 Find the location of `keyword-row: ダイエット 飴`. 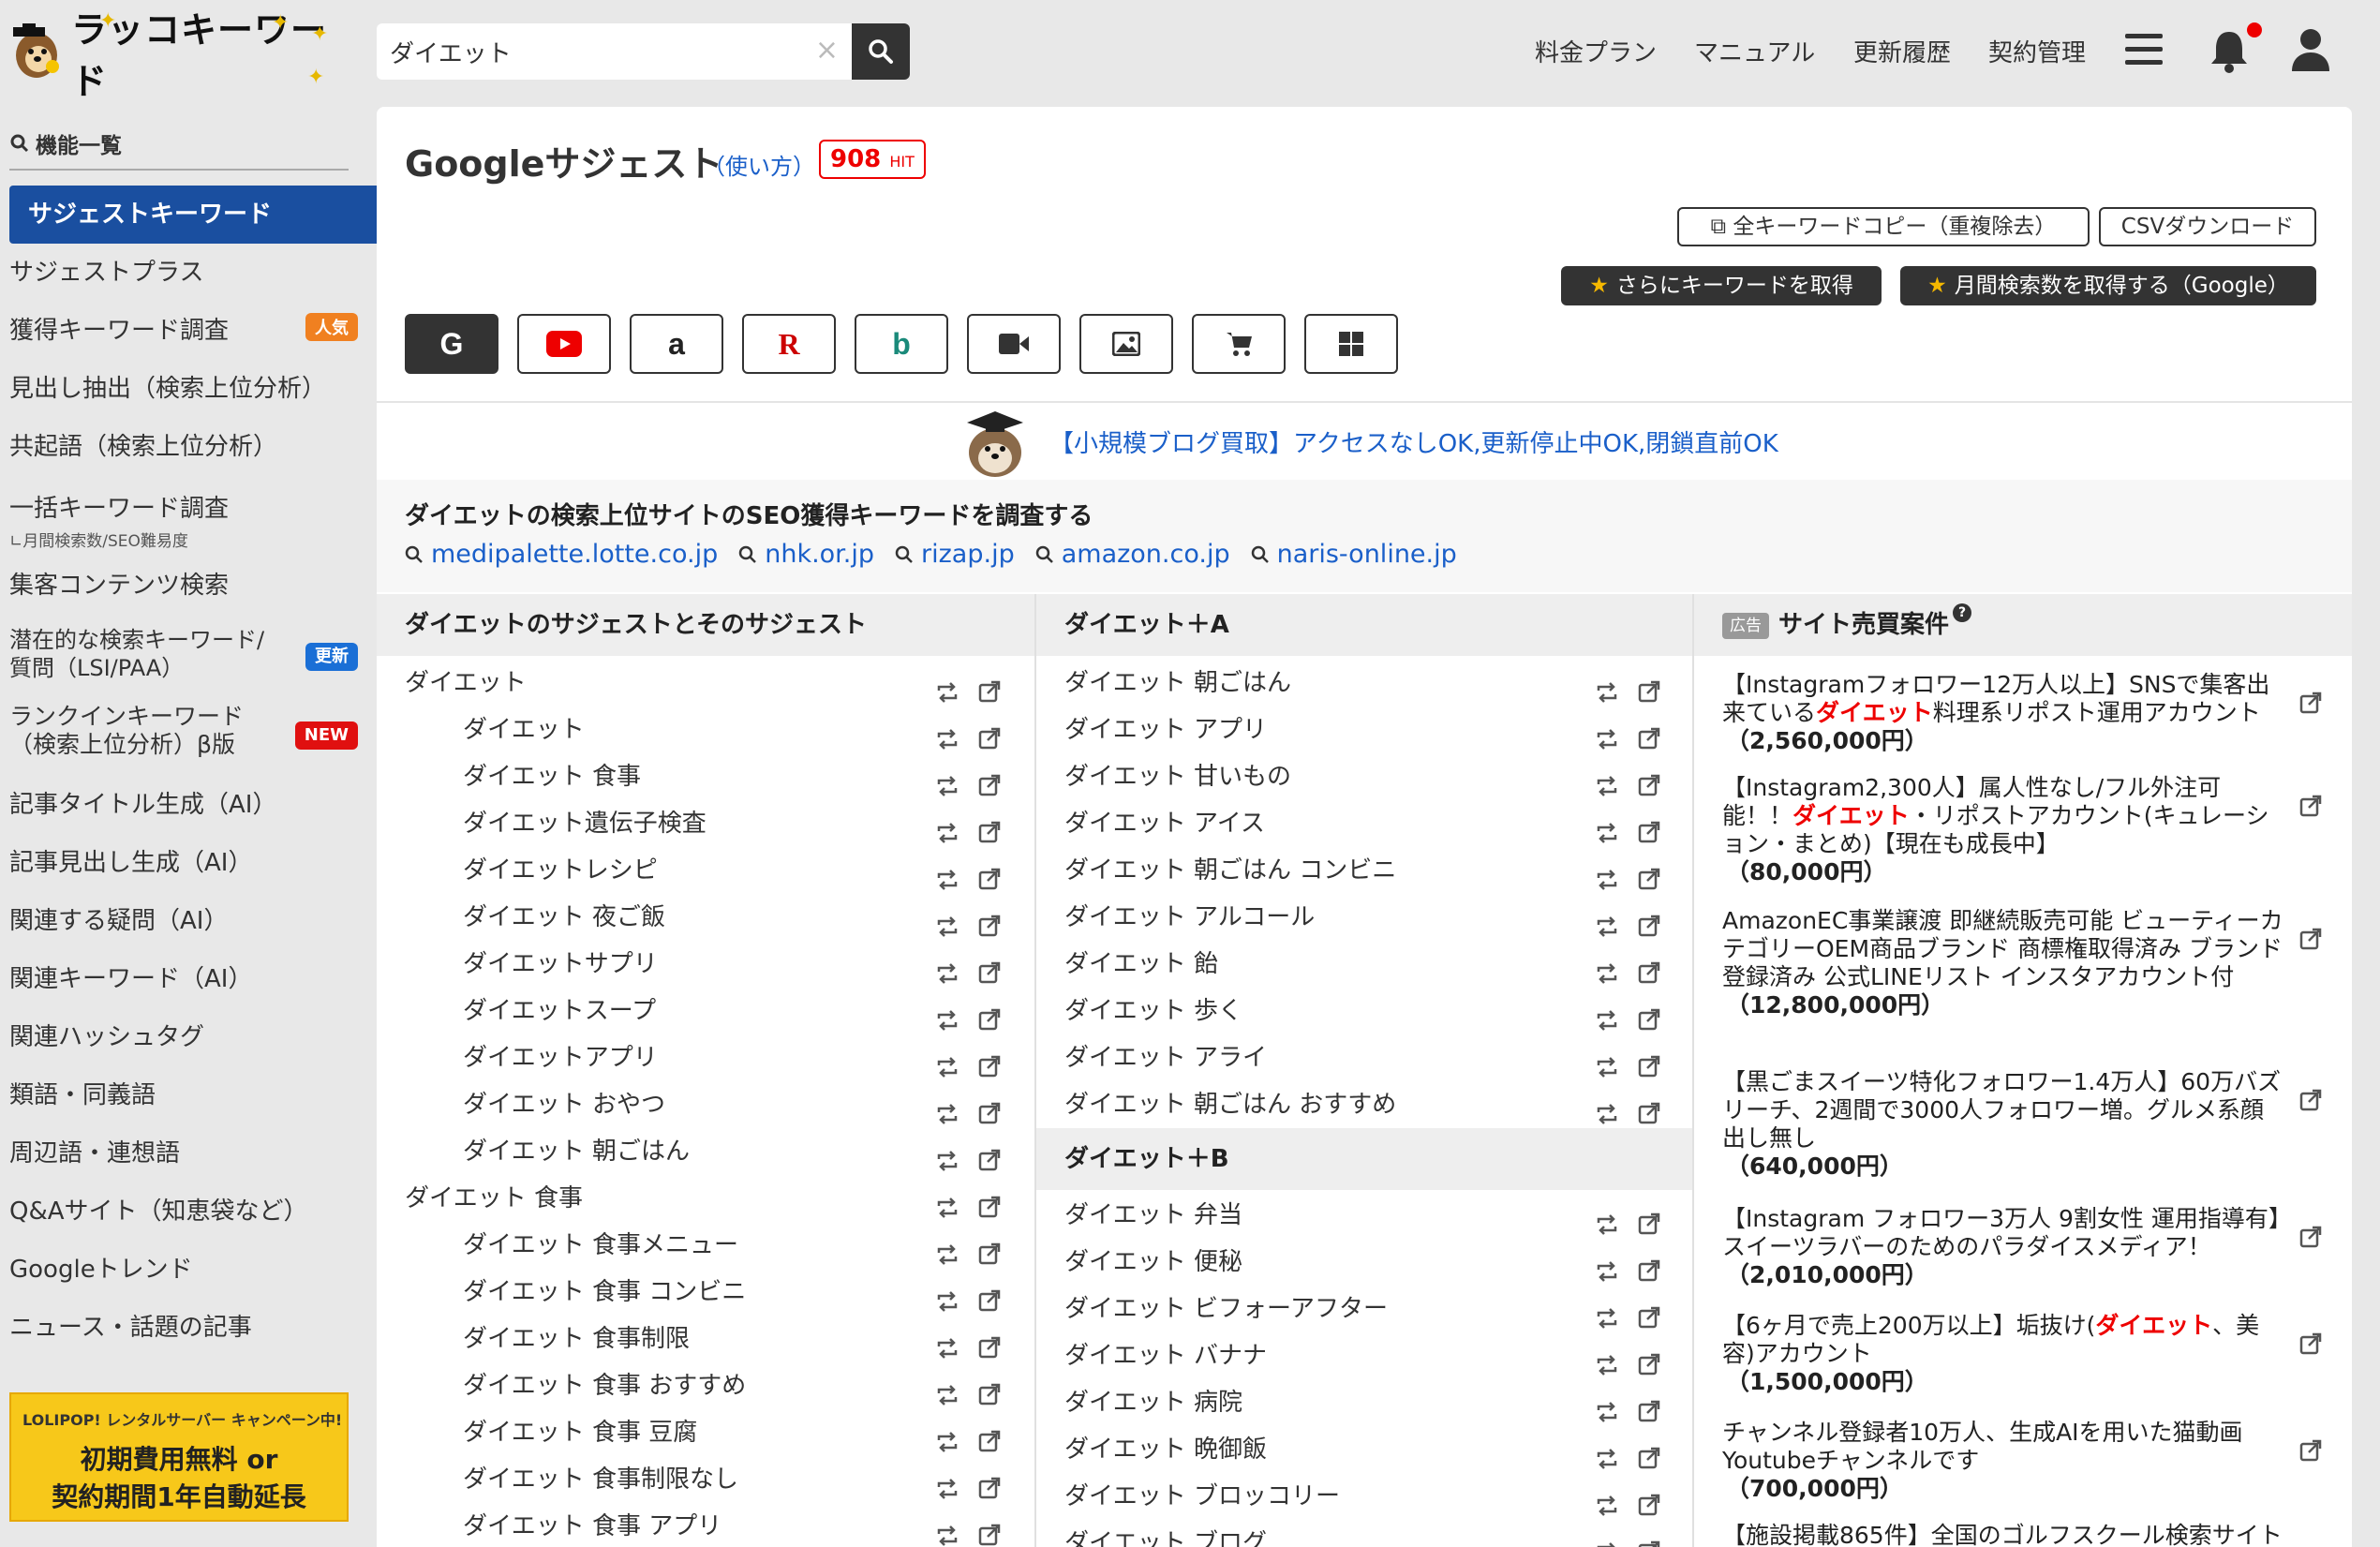

keyword-row: ダイエット 飴 is located at coordinates (1354, 964).